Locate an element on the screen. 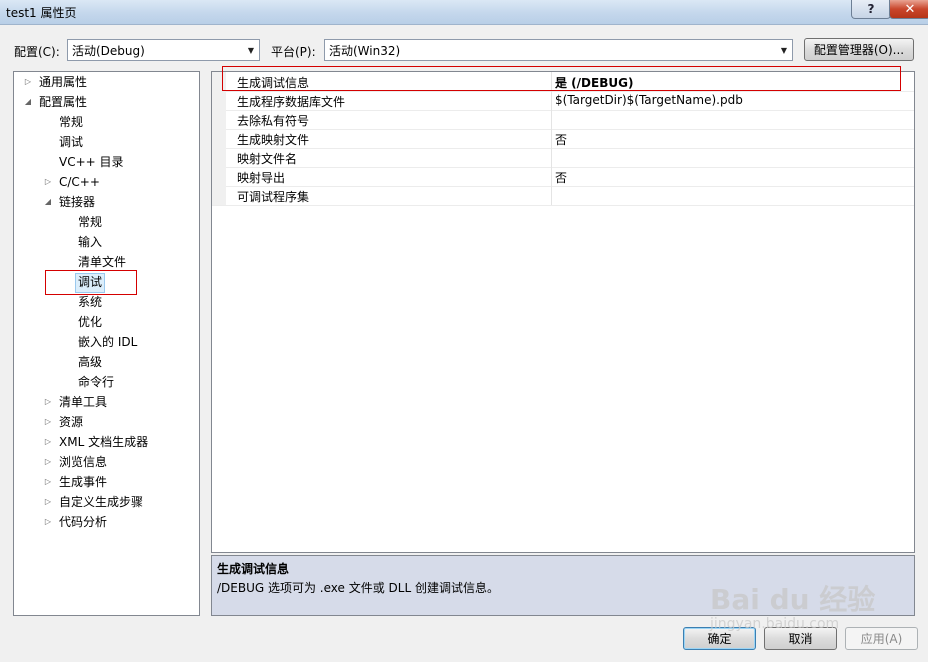  config-combo: 活动(Debug) ▼ is located at coordinates (163, 50).